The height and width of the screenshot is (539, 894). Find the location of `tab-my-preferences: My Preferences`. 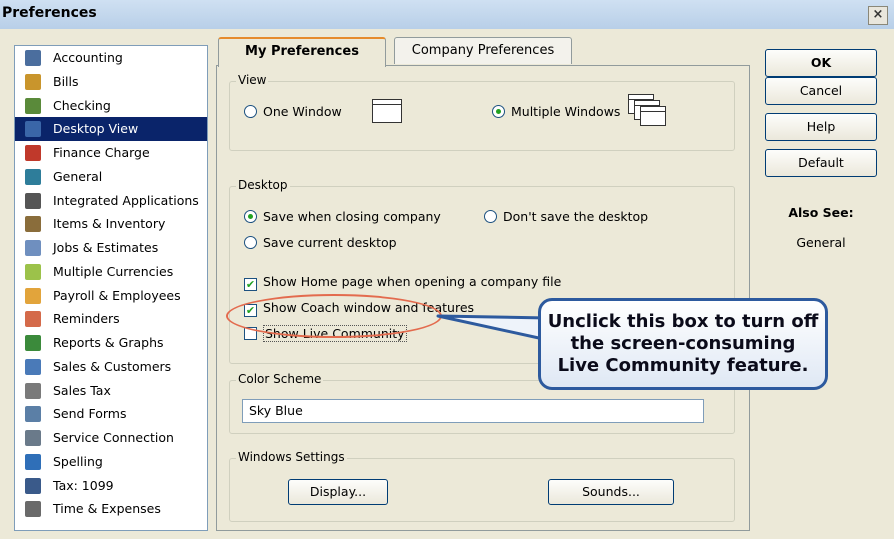

tab-my-preferences: My Preferences is located at coordinates (302, 52).